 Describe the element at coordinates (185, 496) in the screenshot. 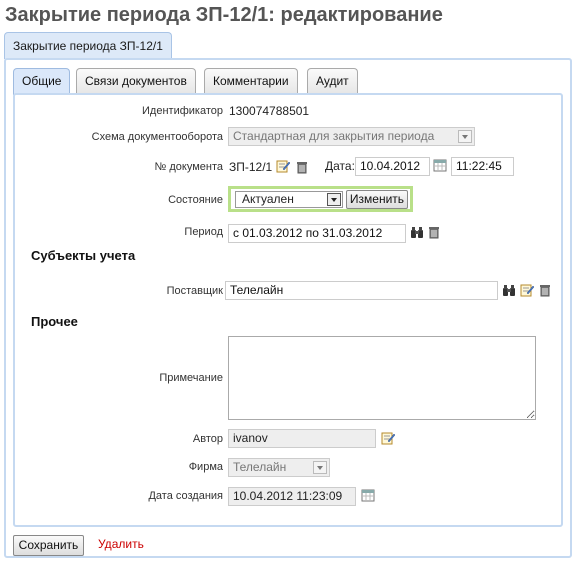

I see `created-label: Дата создания` at that location.